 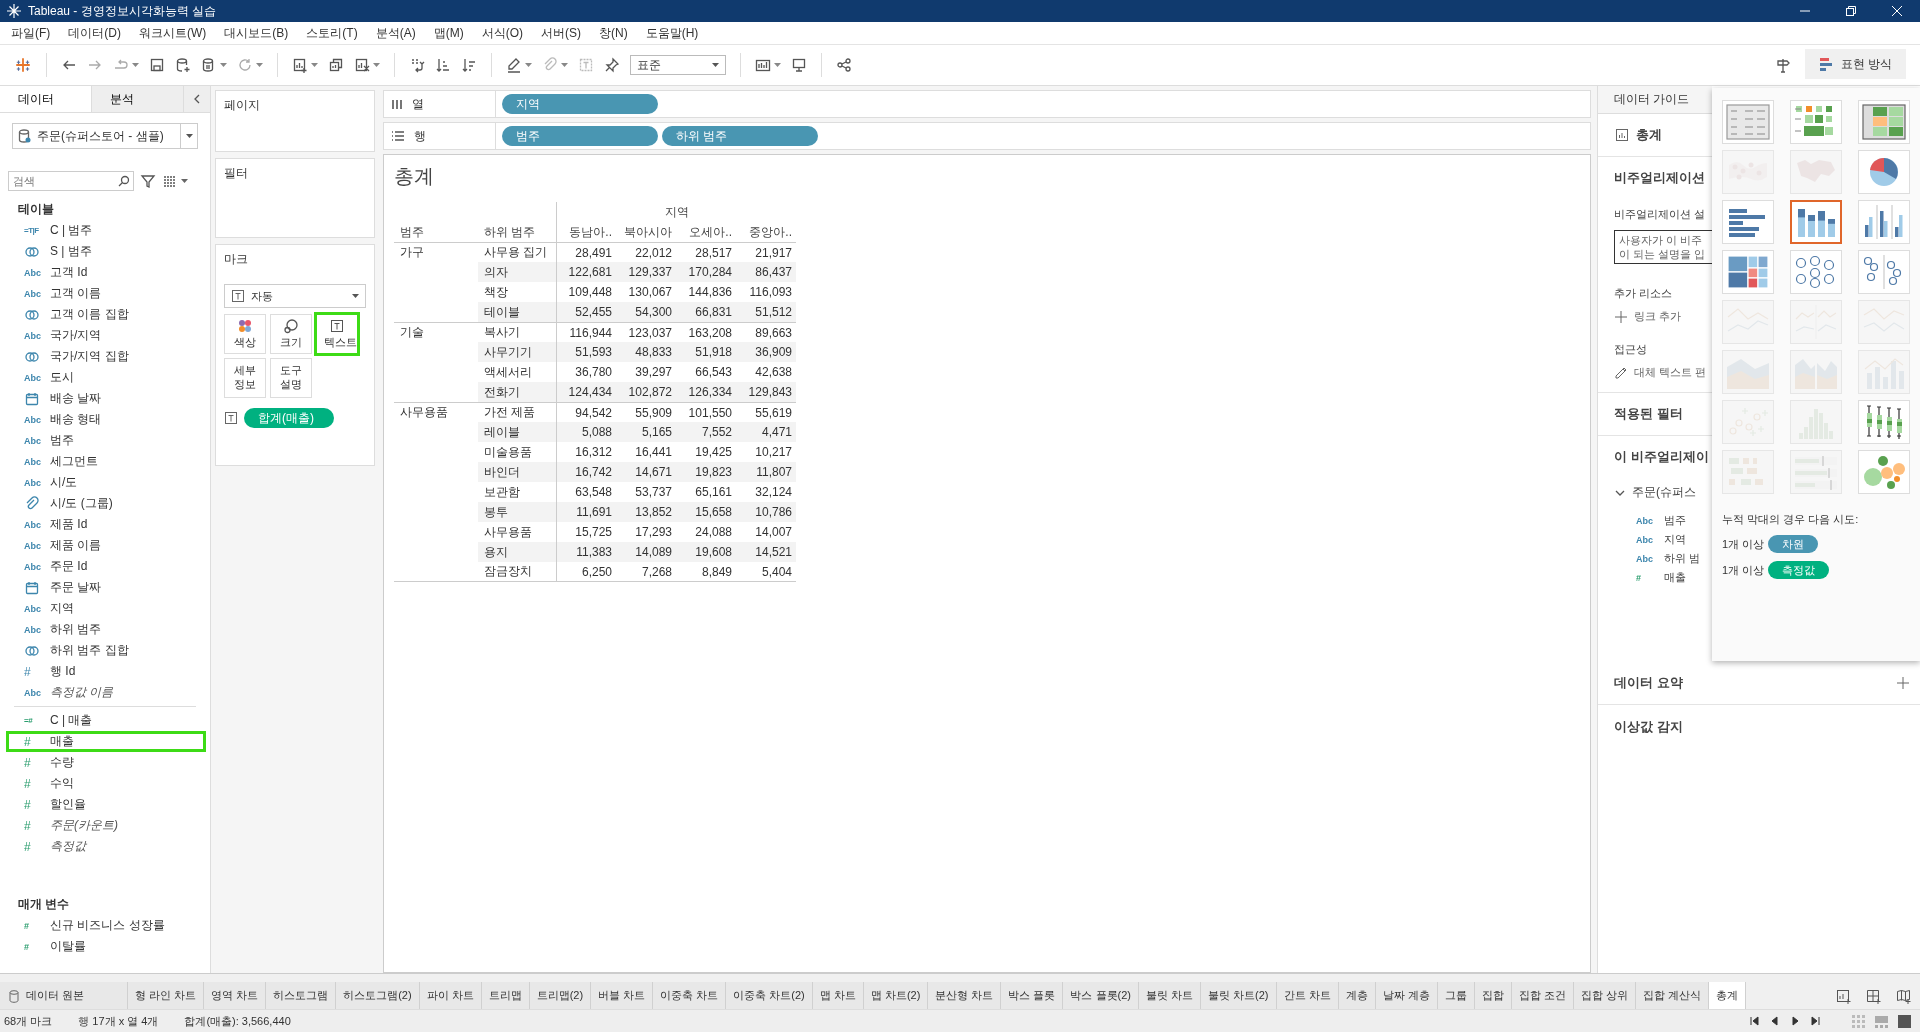 I want to click on cards-icon, so click(x=763, y=65).